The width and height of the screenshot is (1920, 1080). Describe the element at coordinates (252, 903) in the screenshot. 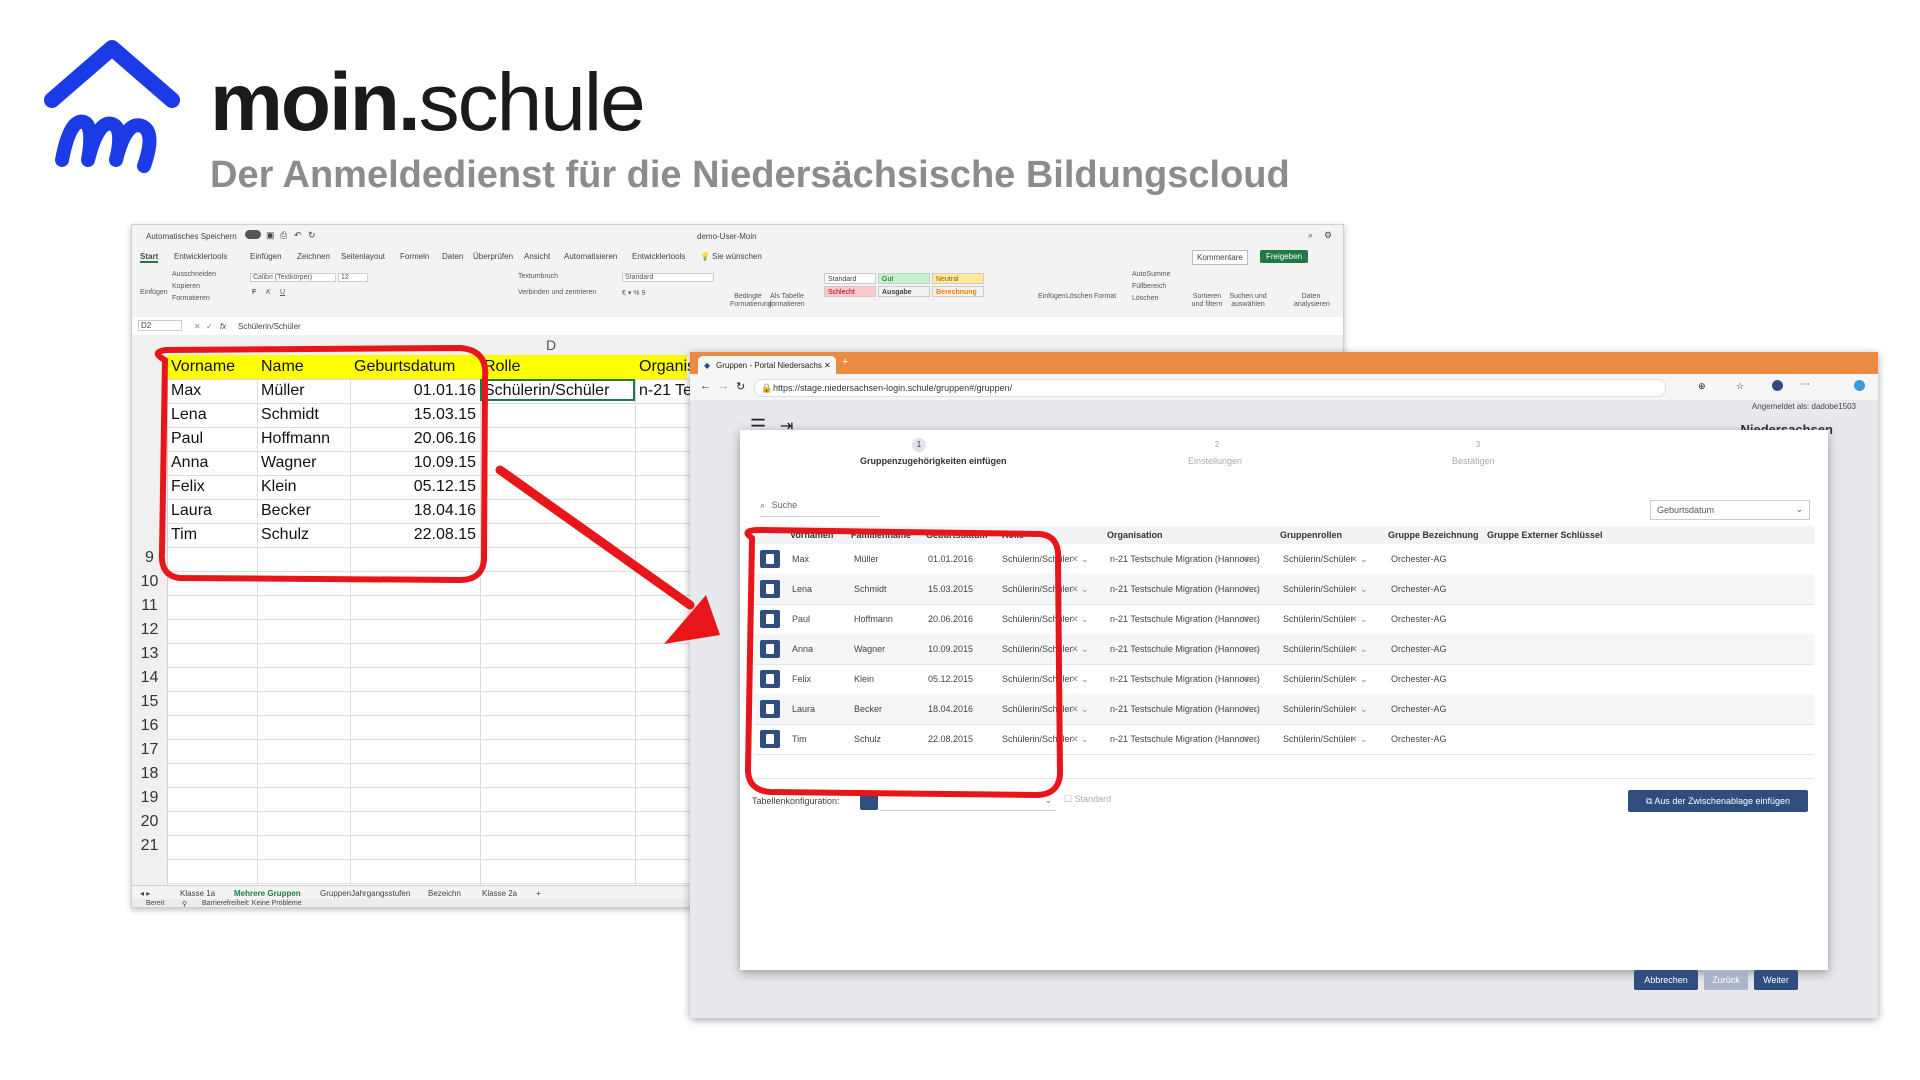

I see `accessibility-status: Barrierefreiheit: Keine Probleme` at that location.